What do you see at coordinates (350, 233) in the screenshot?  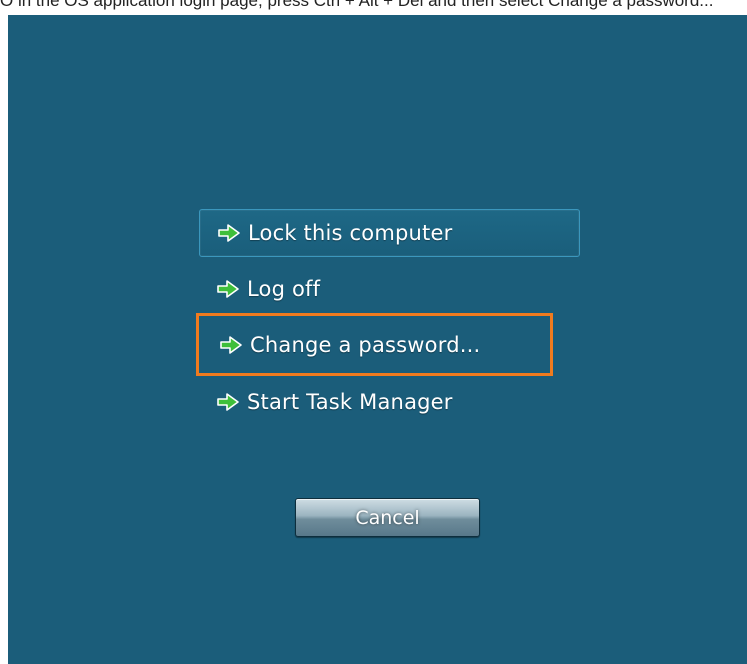 I see `lock-computer-label: Lock this computer` at bounding box center [350, 233].